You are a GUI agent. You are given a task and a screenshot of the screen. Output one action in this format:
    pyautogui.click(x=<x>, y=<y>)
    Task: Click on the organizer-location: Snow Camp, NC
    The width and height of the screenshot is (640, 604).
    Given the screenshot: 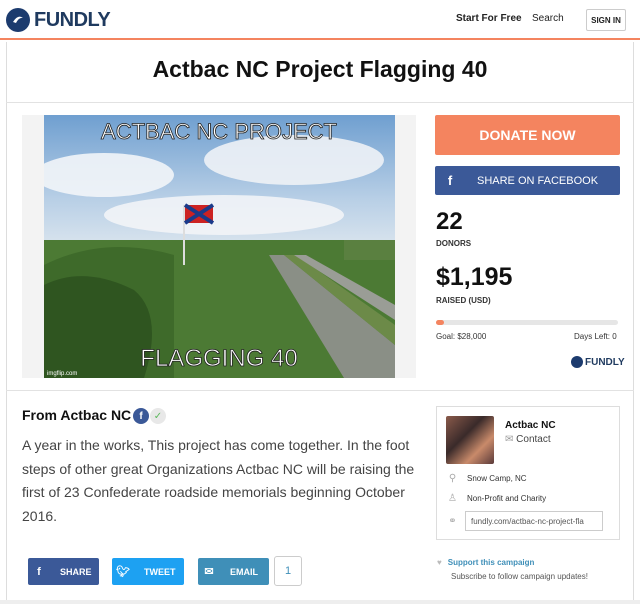 What is the action you would take?
    pyautogui.click(x=497, y=478)
    